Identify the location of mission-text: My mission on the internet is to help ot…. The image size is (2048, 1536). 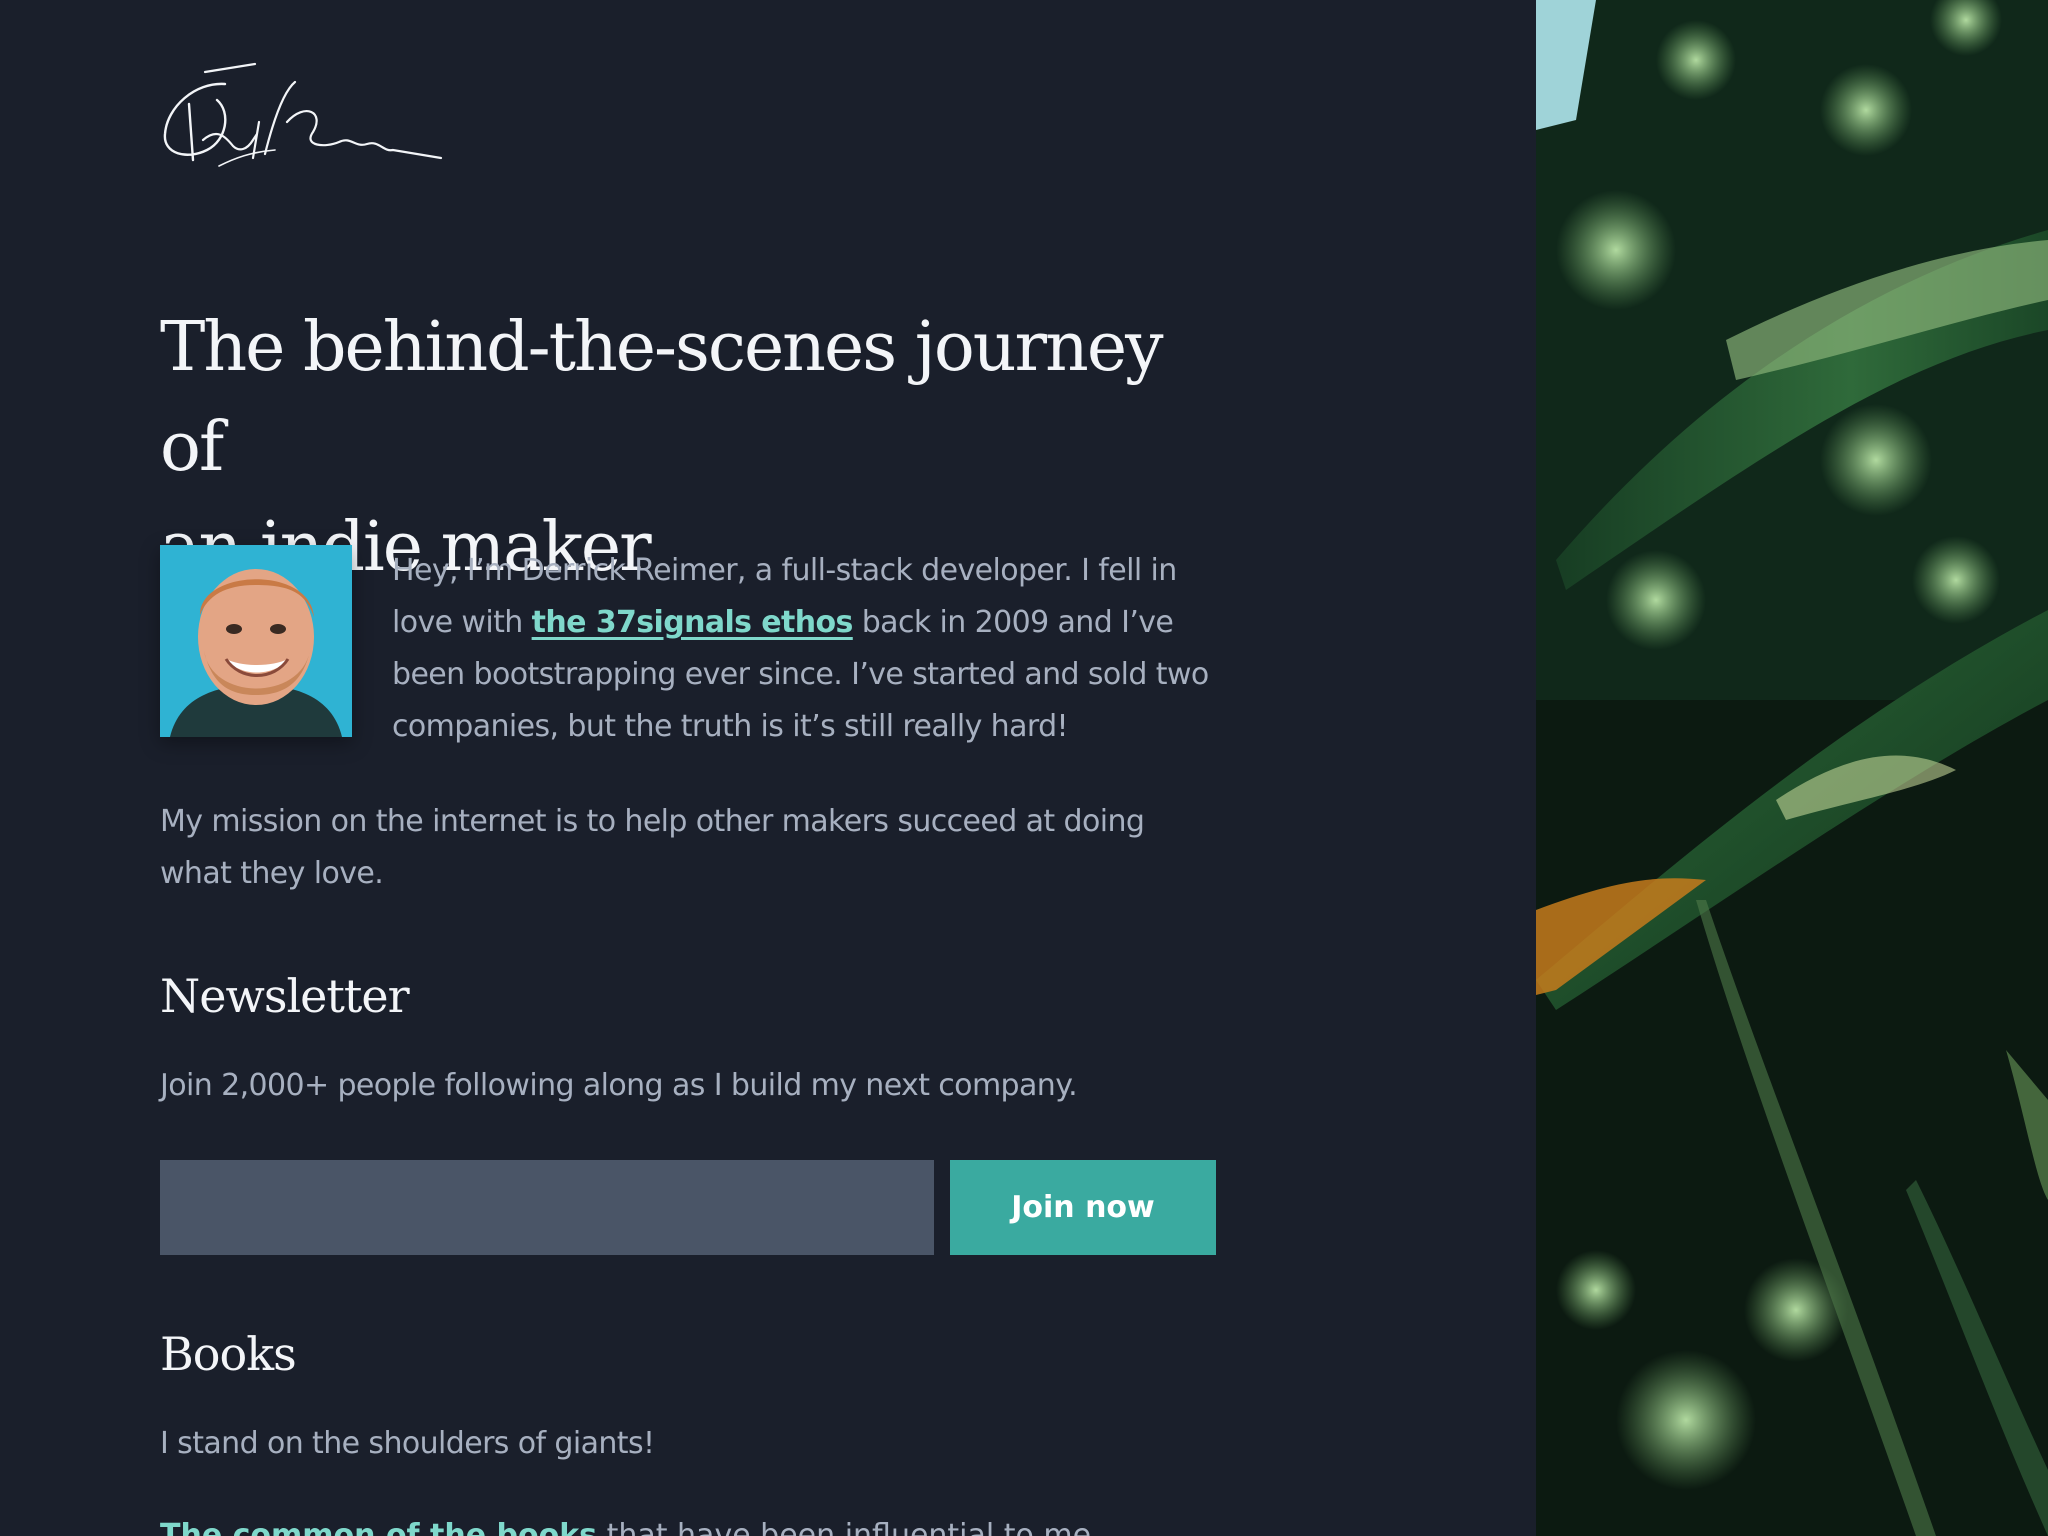
(652, 847).